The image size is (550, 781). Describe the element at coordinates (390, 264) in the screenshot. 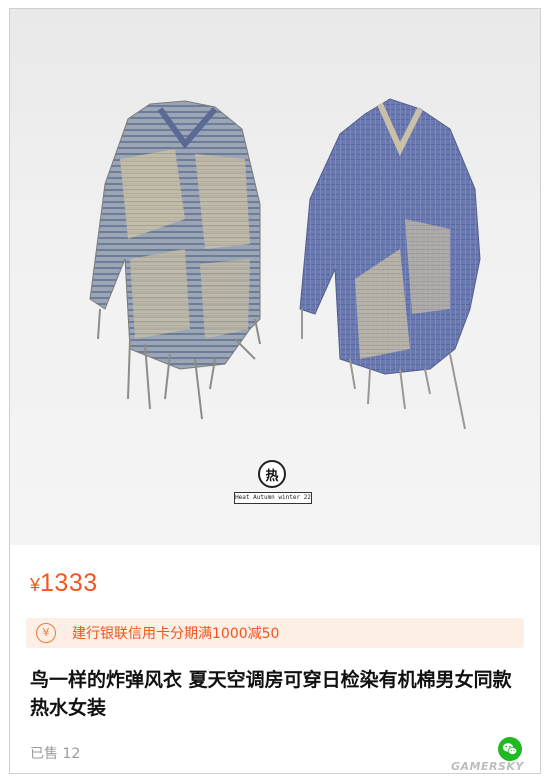

I see `right-jacket` at that location.